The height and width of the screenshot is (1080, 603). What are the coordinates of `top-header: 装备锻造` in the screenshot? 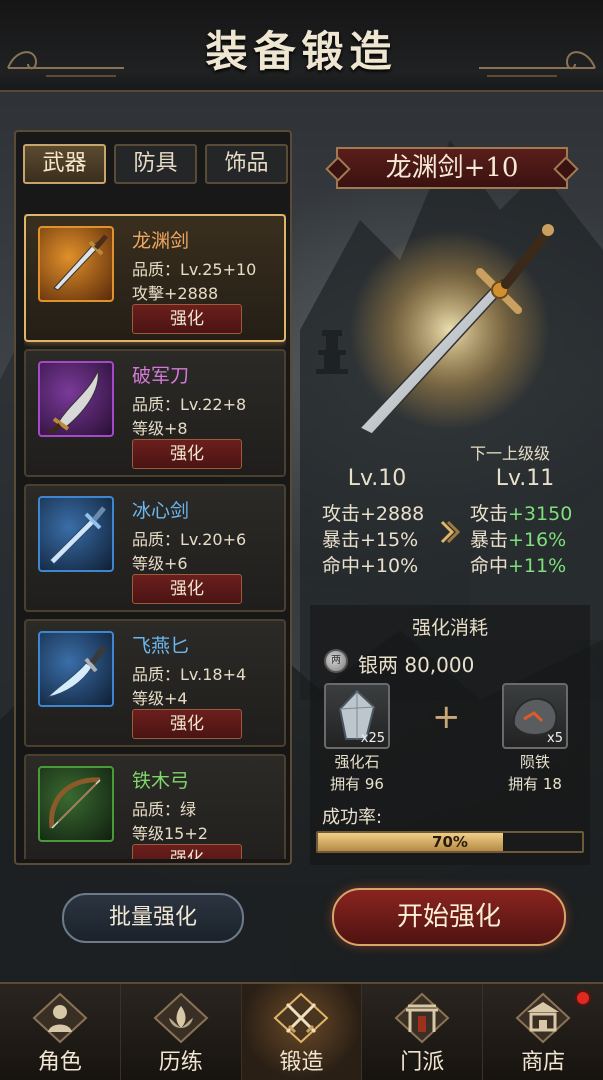 It's located at (301, 46).